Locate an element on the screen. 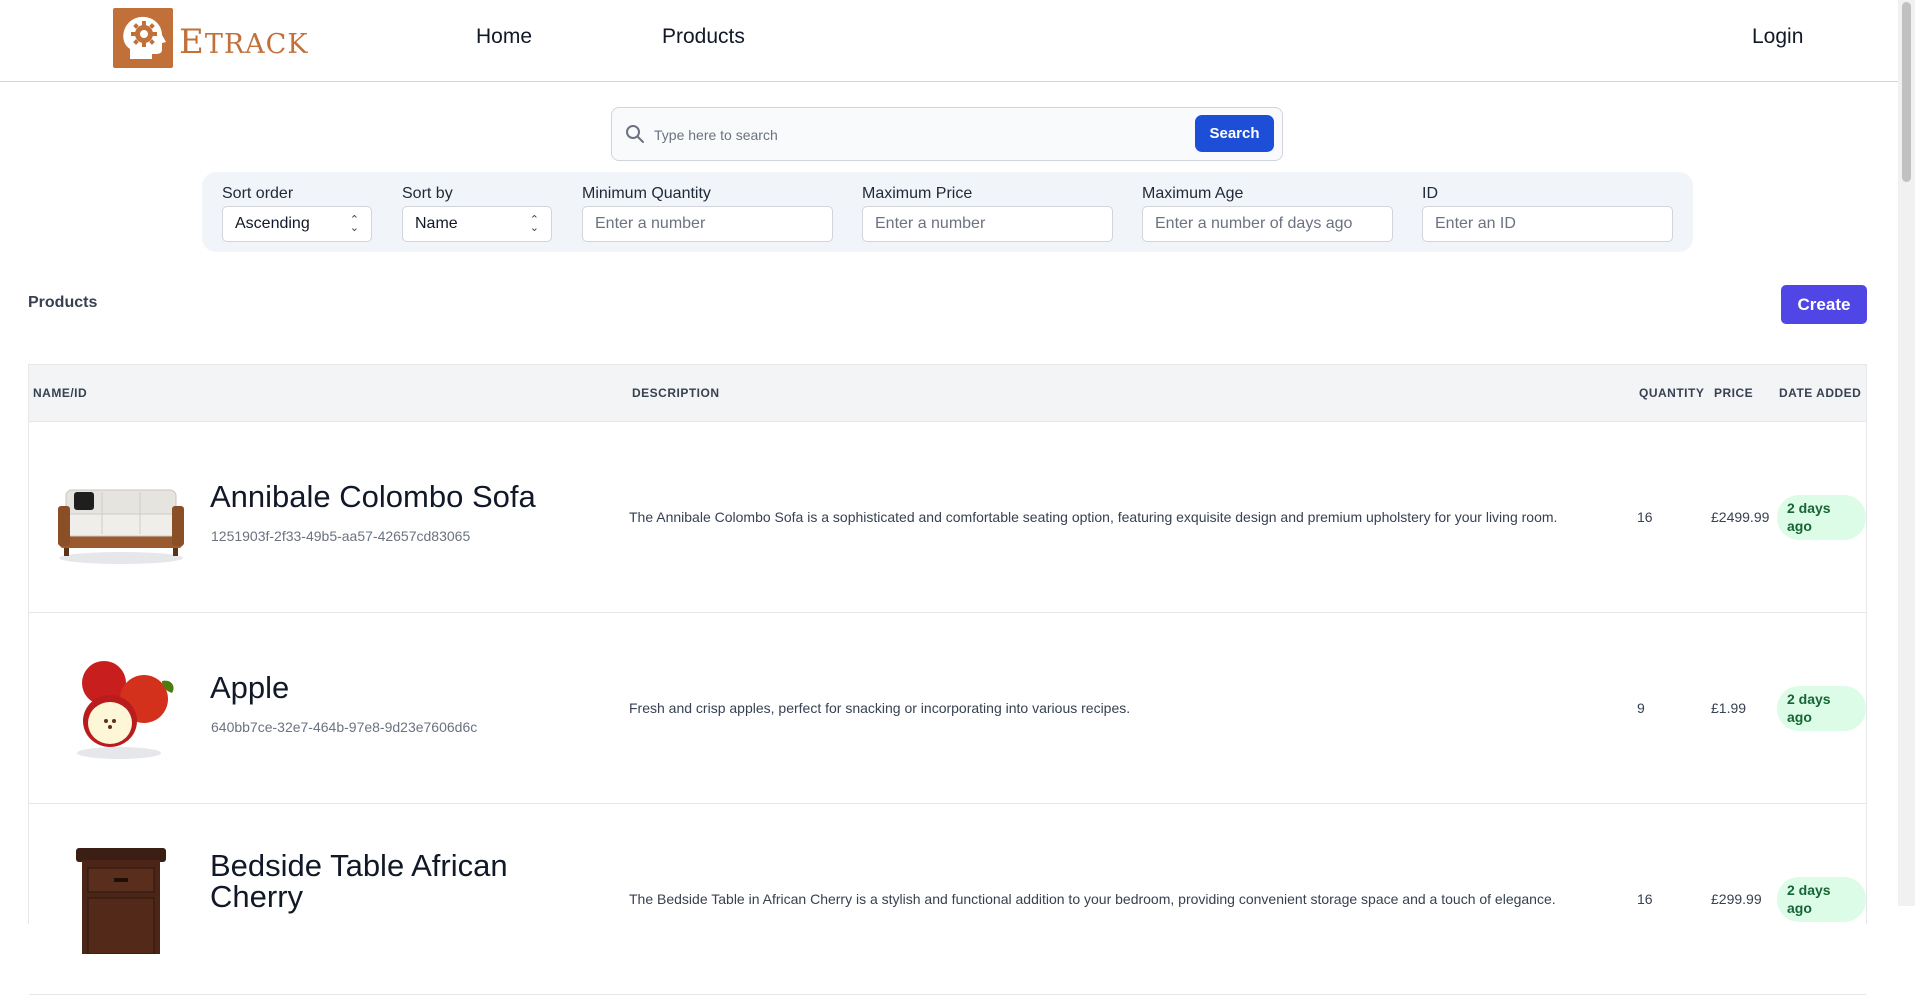 The image size is (1915, 995). top-navbar: ETRACK Home Products Login is located at coordinates (949, 41).